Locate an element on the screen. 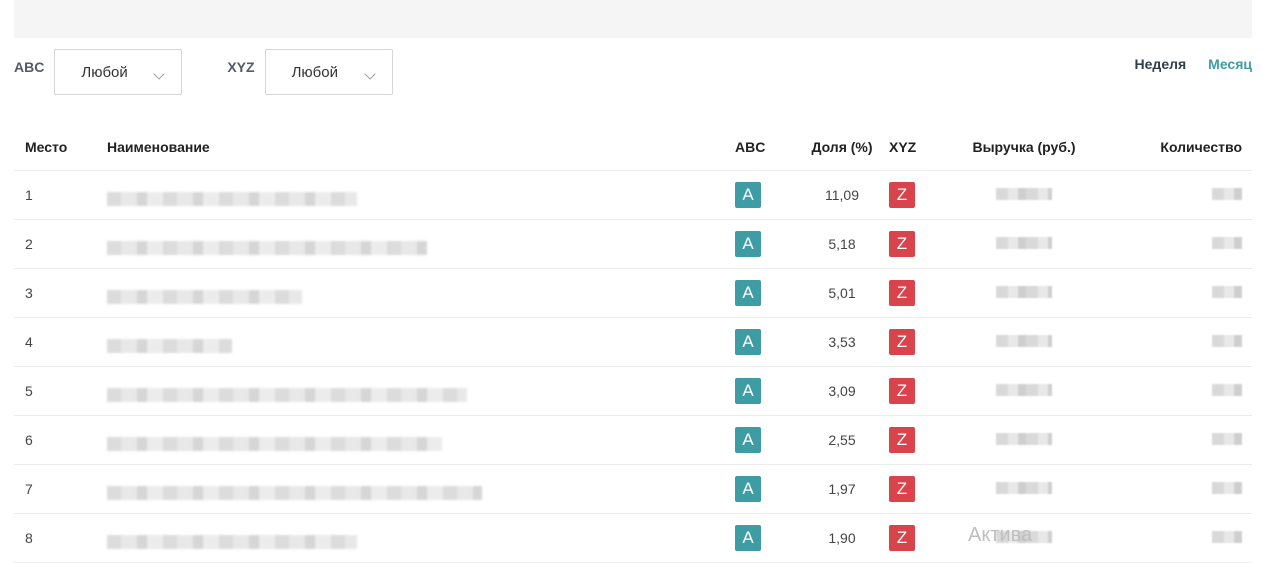 The width and height of the screenshot is (1280, 563). share-cell: 1,97 is located at coordinates (842, 489).